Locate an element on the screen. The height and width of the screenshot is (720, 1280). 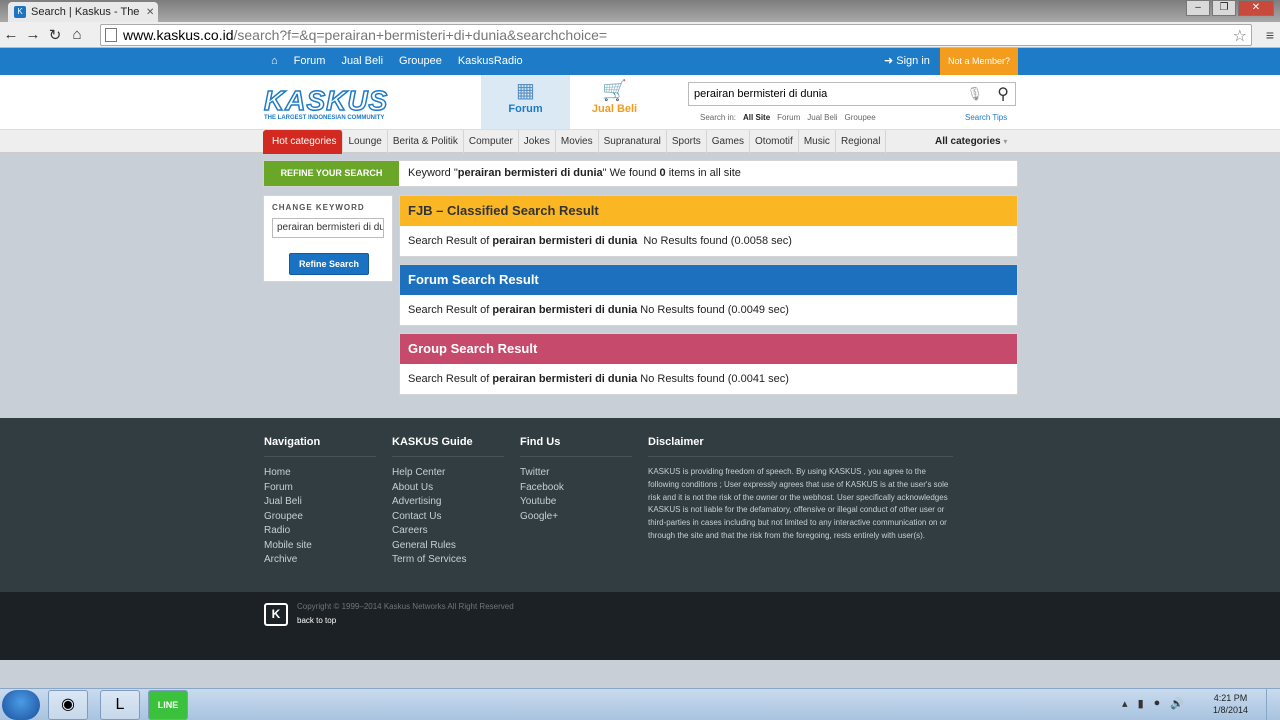
category-otomotif: Otomotif is located at coordinates (774, 142).